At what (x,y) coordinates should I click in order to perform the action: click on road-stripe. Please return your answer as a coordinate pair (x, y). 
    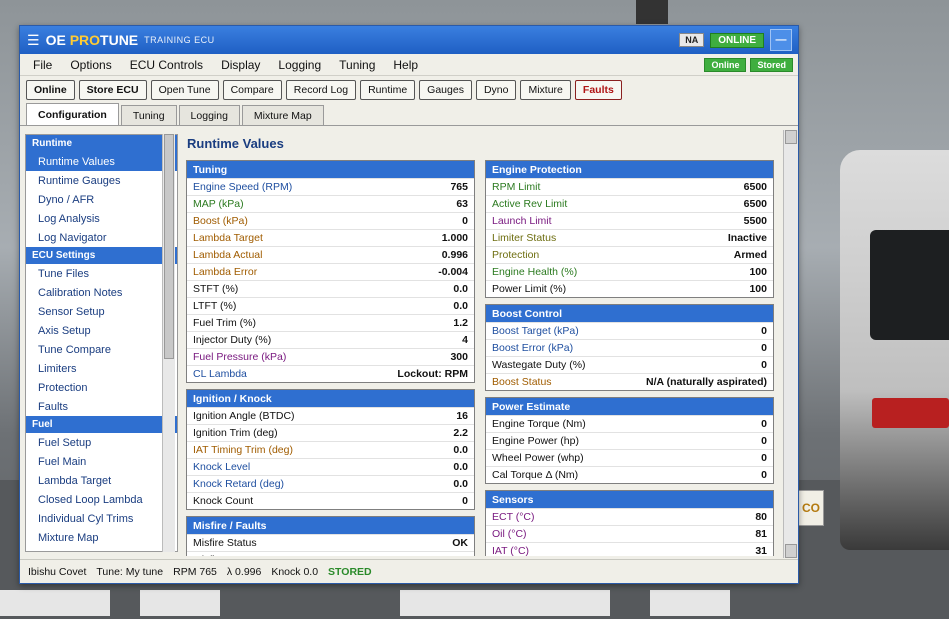
    Looking at the image, I should click on (690, 603).